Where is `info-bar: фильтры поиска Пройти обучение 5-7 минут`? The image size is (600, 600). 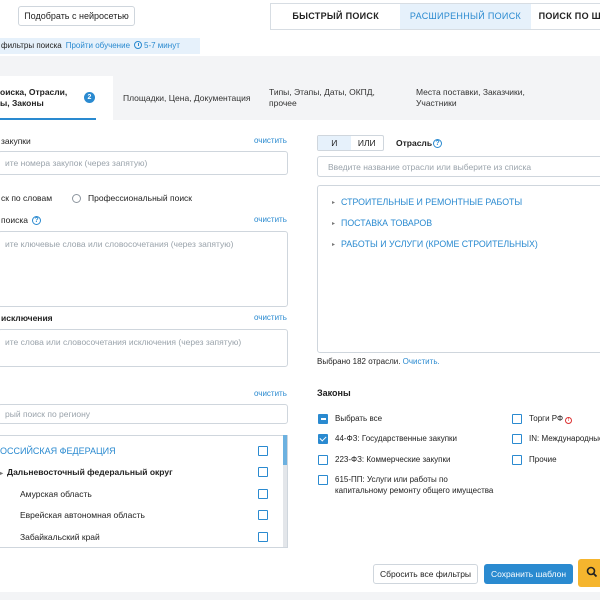
info-bar: фильтры поиска Пройти обучение 5-7 минут is located at coordinates (100, 46).